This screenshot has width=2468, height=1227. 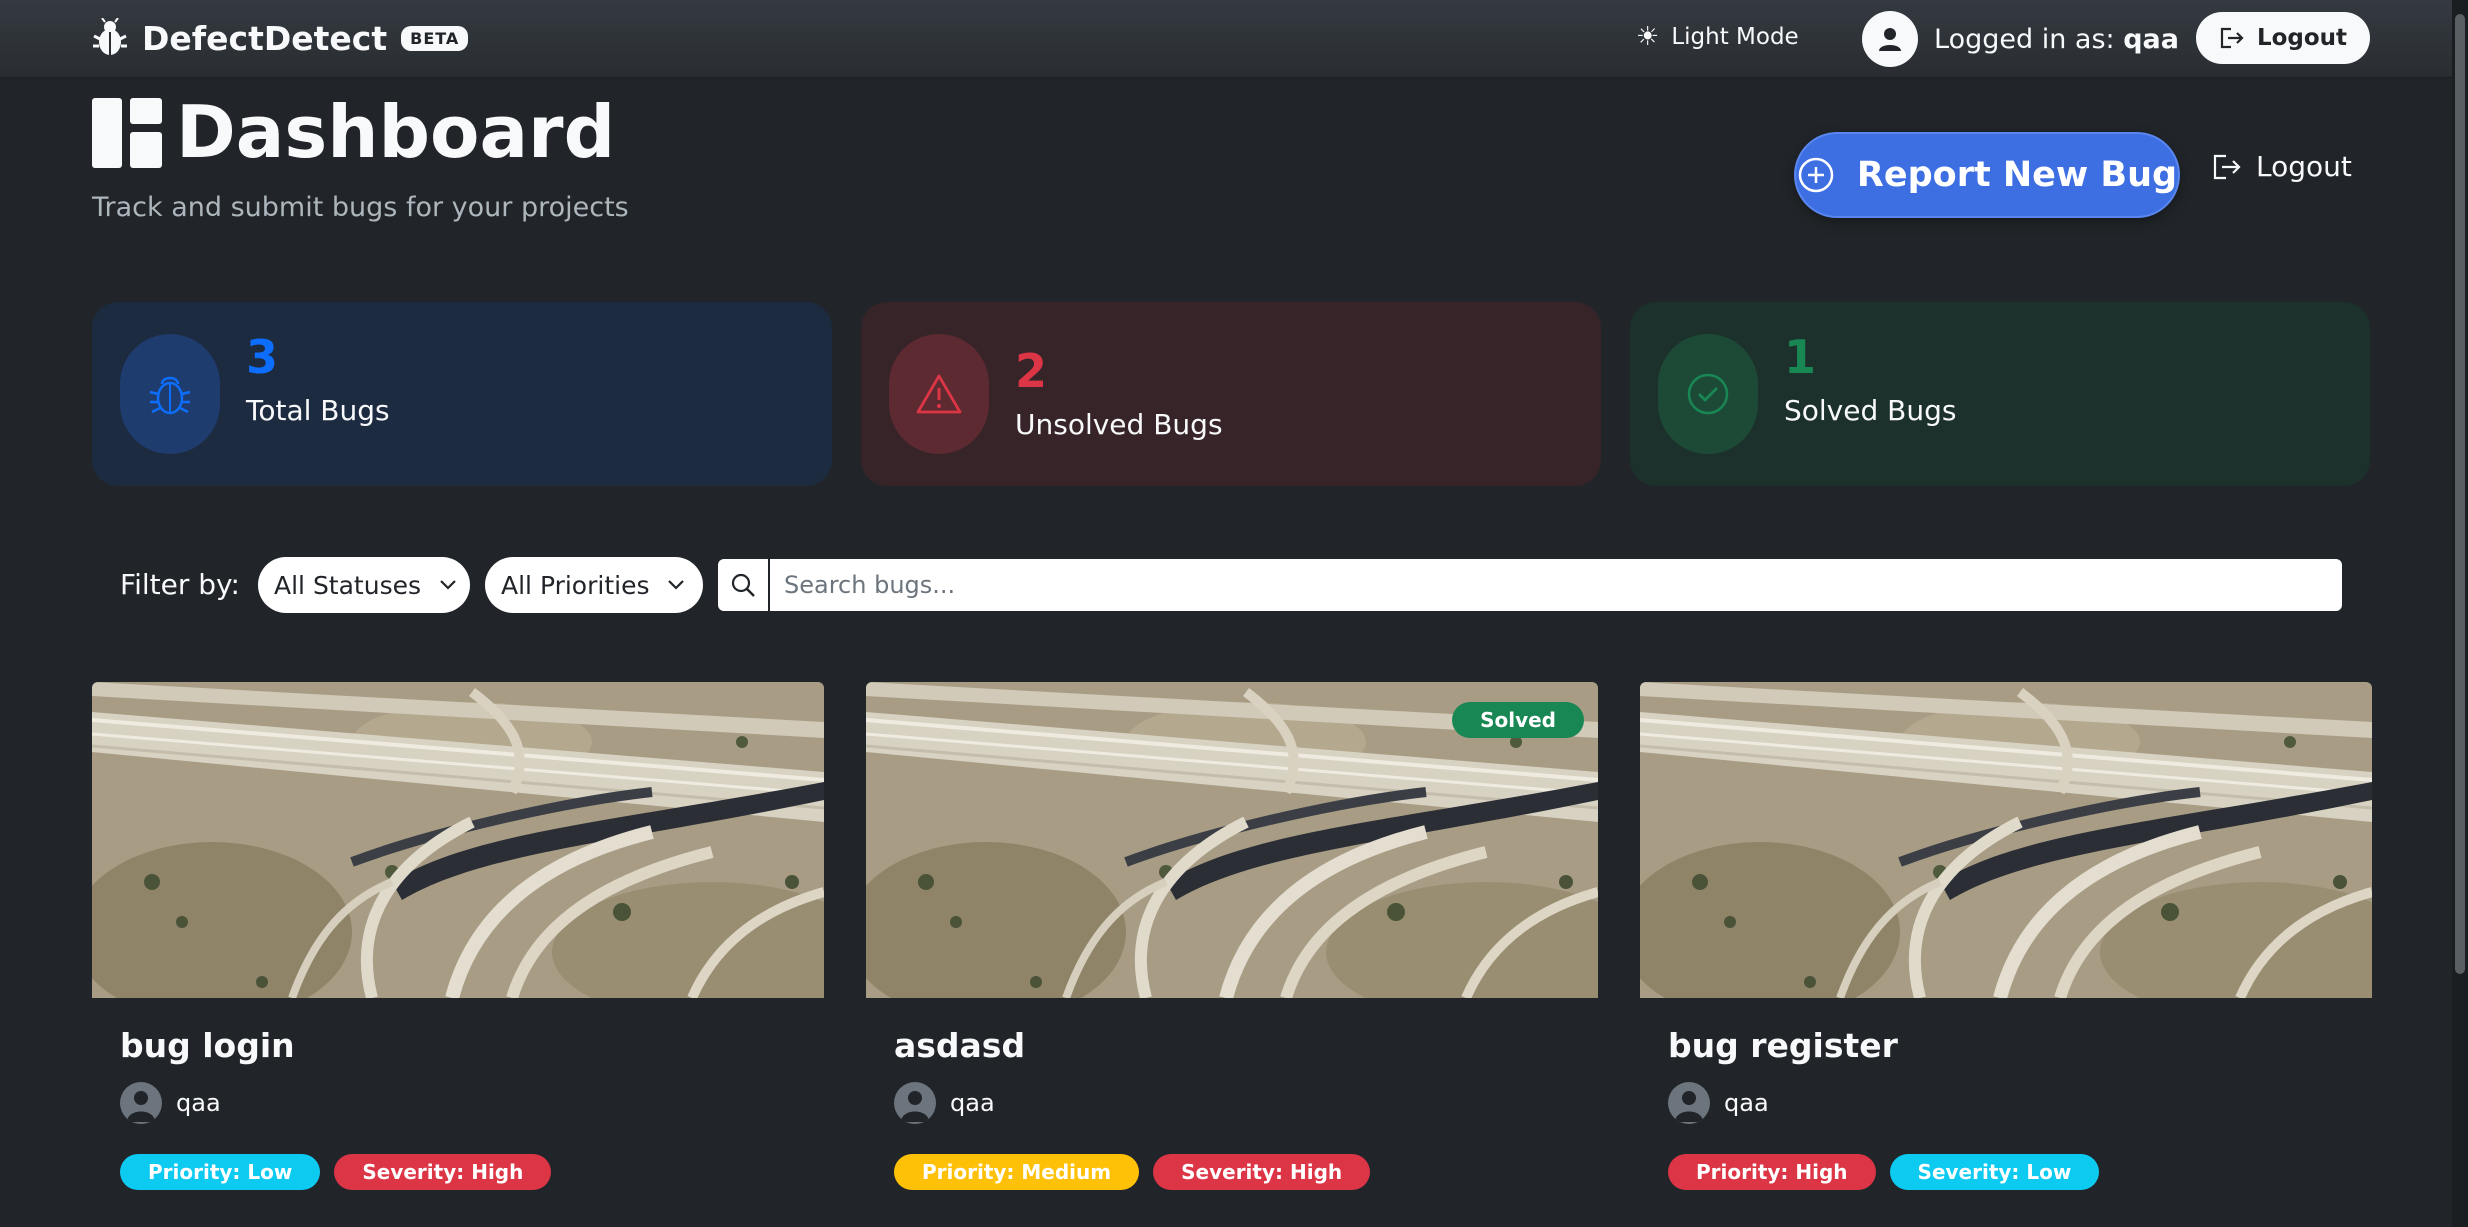 I want to click on bug-logo-icon, so click(x=110, y=36).